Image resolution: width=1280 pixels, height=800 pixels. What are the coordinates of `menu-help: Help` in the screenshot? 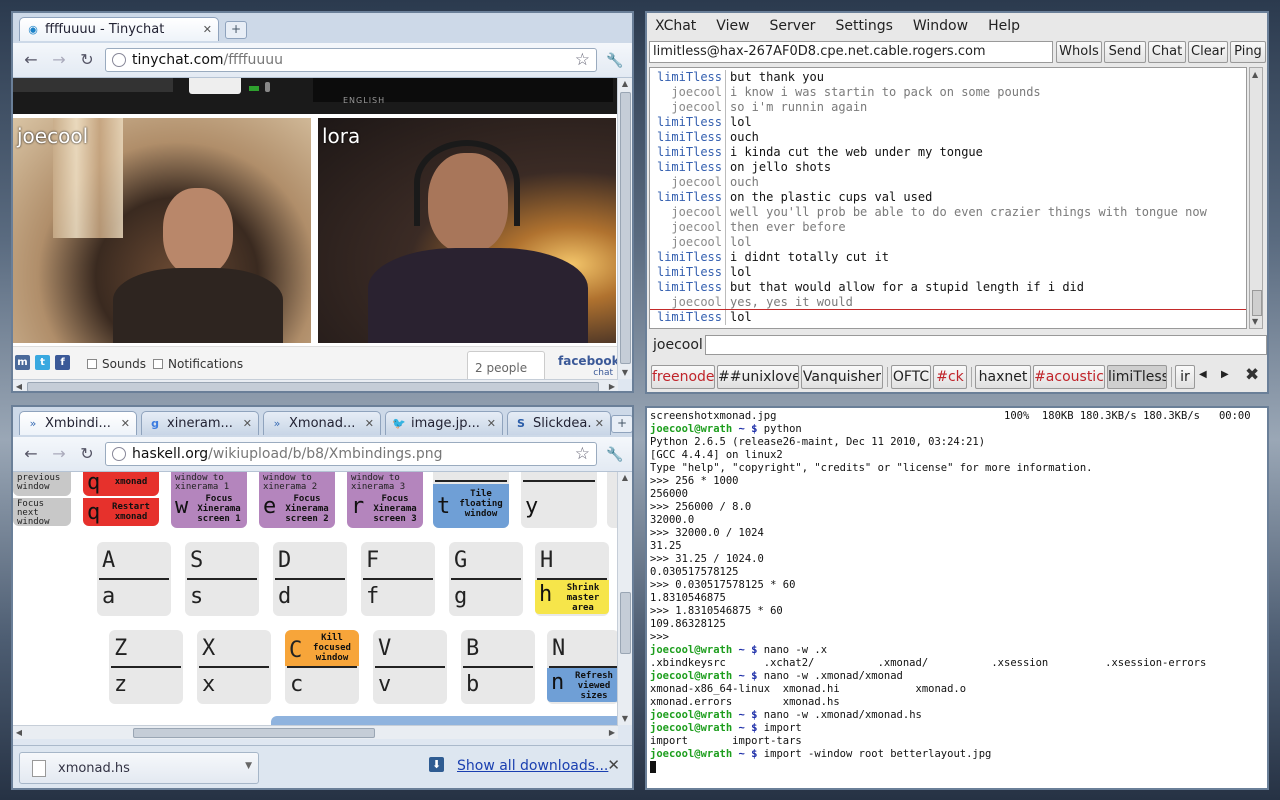 It's located at (1004, 26).